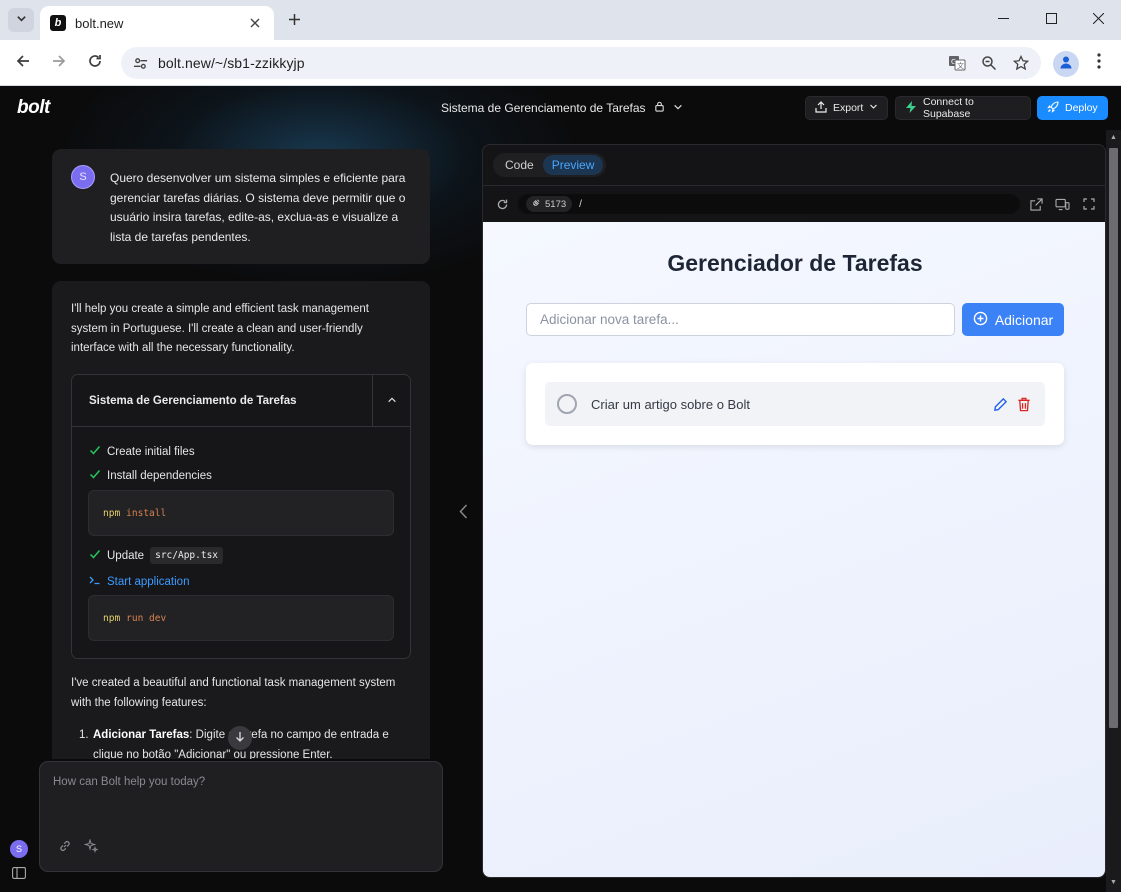 The image size is (1121, 892). I want to click on artifact-title: Sistema de Gerenciamento de Tarefas, so click(193, 400).